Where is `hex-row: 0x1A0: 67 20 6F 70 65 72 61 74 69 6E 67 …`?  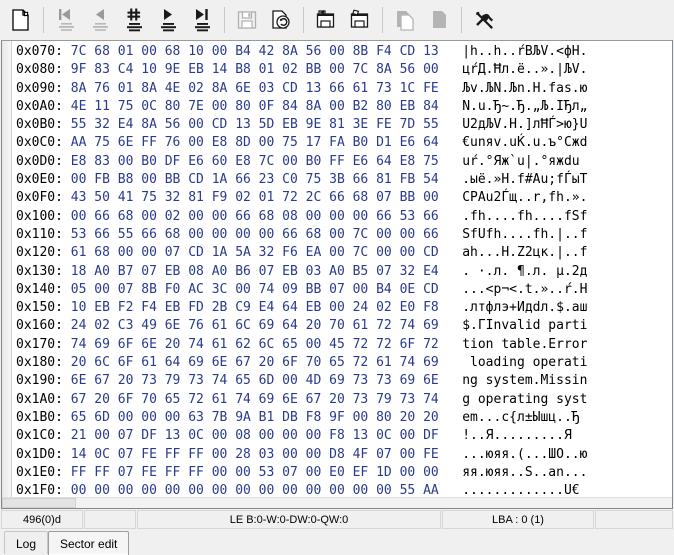
hex-row: 0x1A0: 67 20 6F 70 65 72 61 74 69 6E 67 … is located at coordinates (344, 400).